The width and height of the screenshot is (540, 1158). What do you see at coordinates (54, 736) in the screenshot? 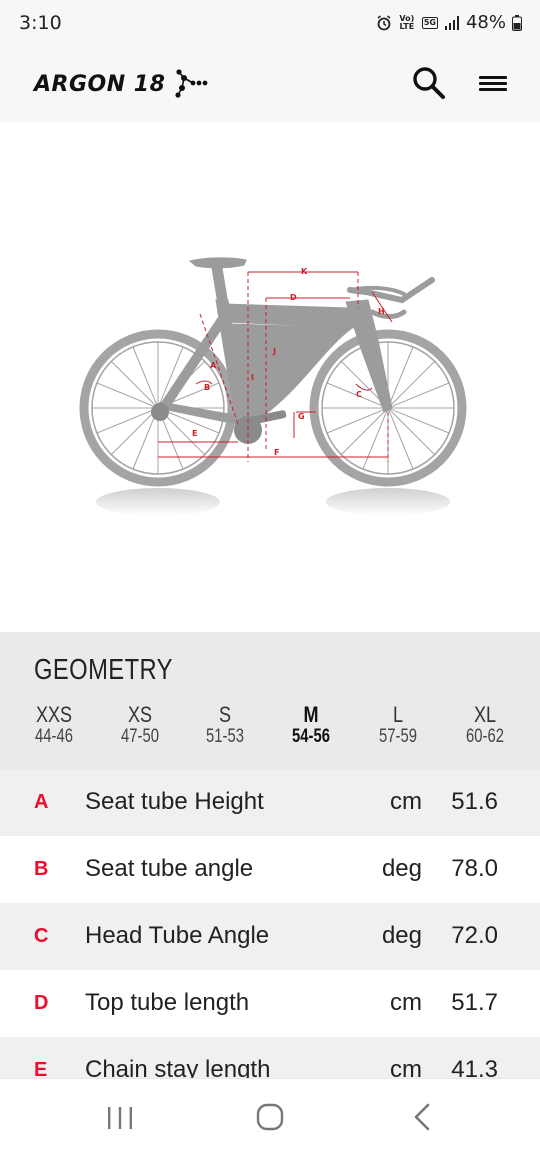
I see `size-range: 44-46` at bounding box center [54, 736].